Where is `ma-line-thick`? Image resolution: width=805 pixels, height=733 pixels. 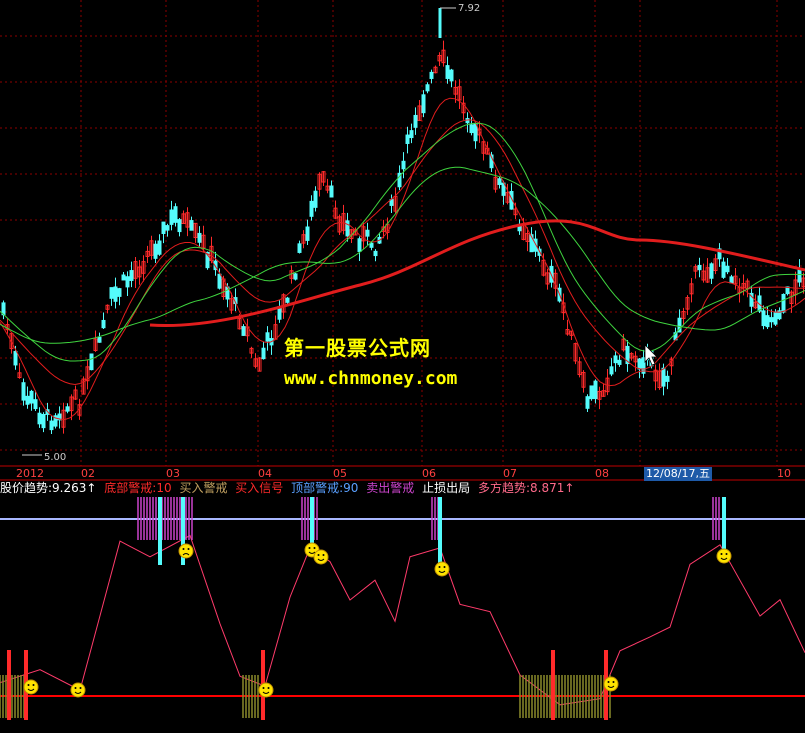
ma-line-thick is located at coordinates (477, 273).